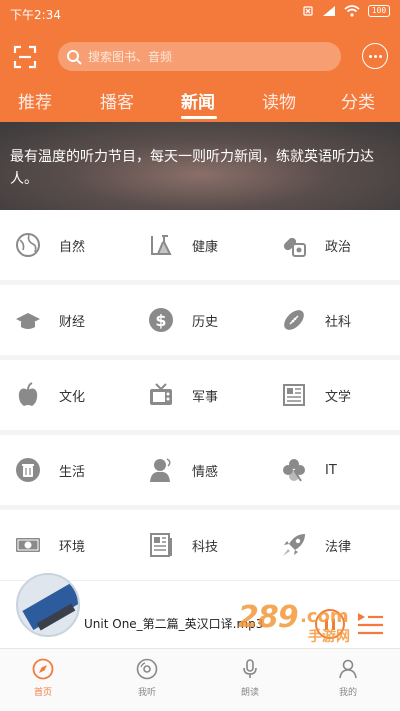 Image resolution: width=400 pixels, height=711 pixels. Describe the element at coordinates (147, 682) in the screenshot. I see `nav-listen: 我听` at that location.